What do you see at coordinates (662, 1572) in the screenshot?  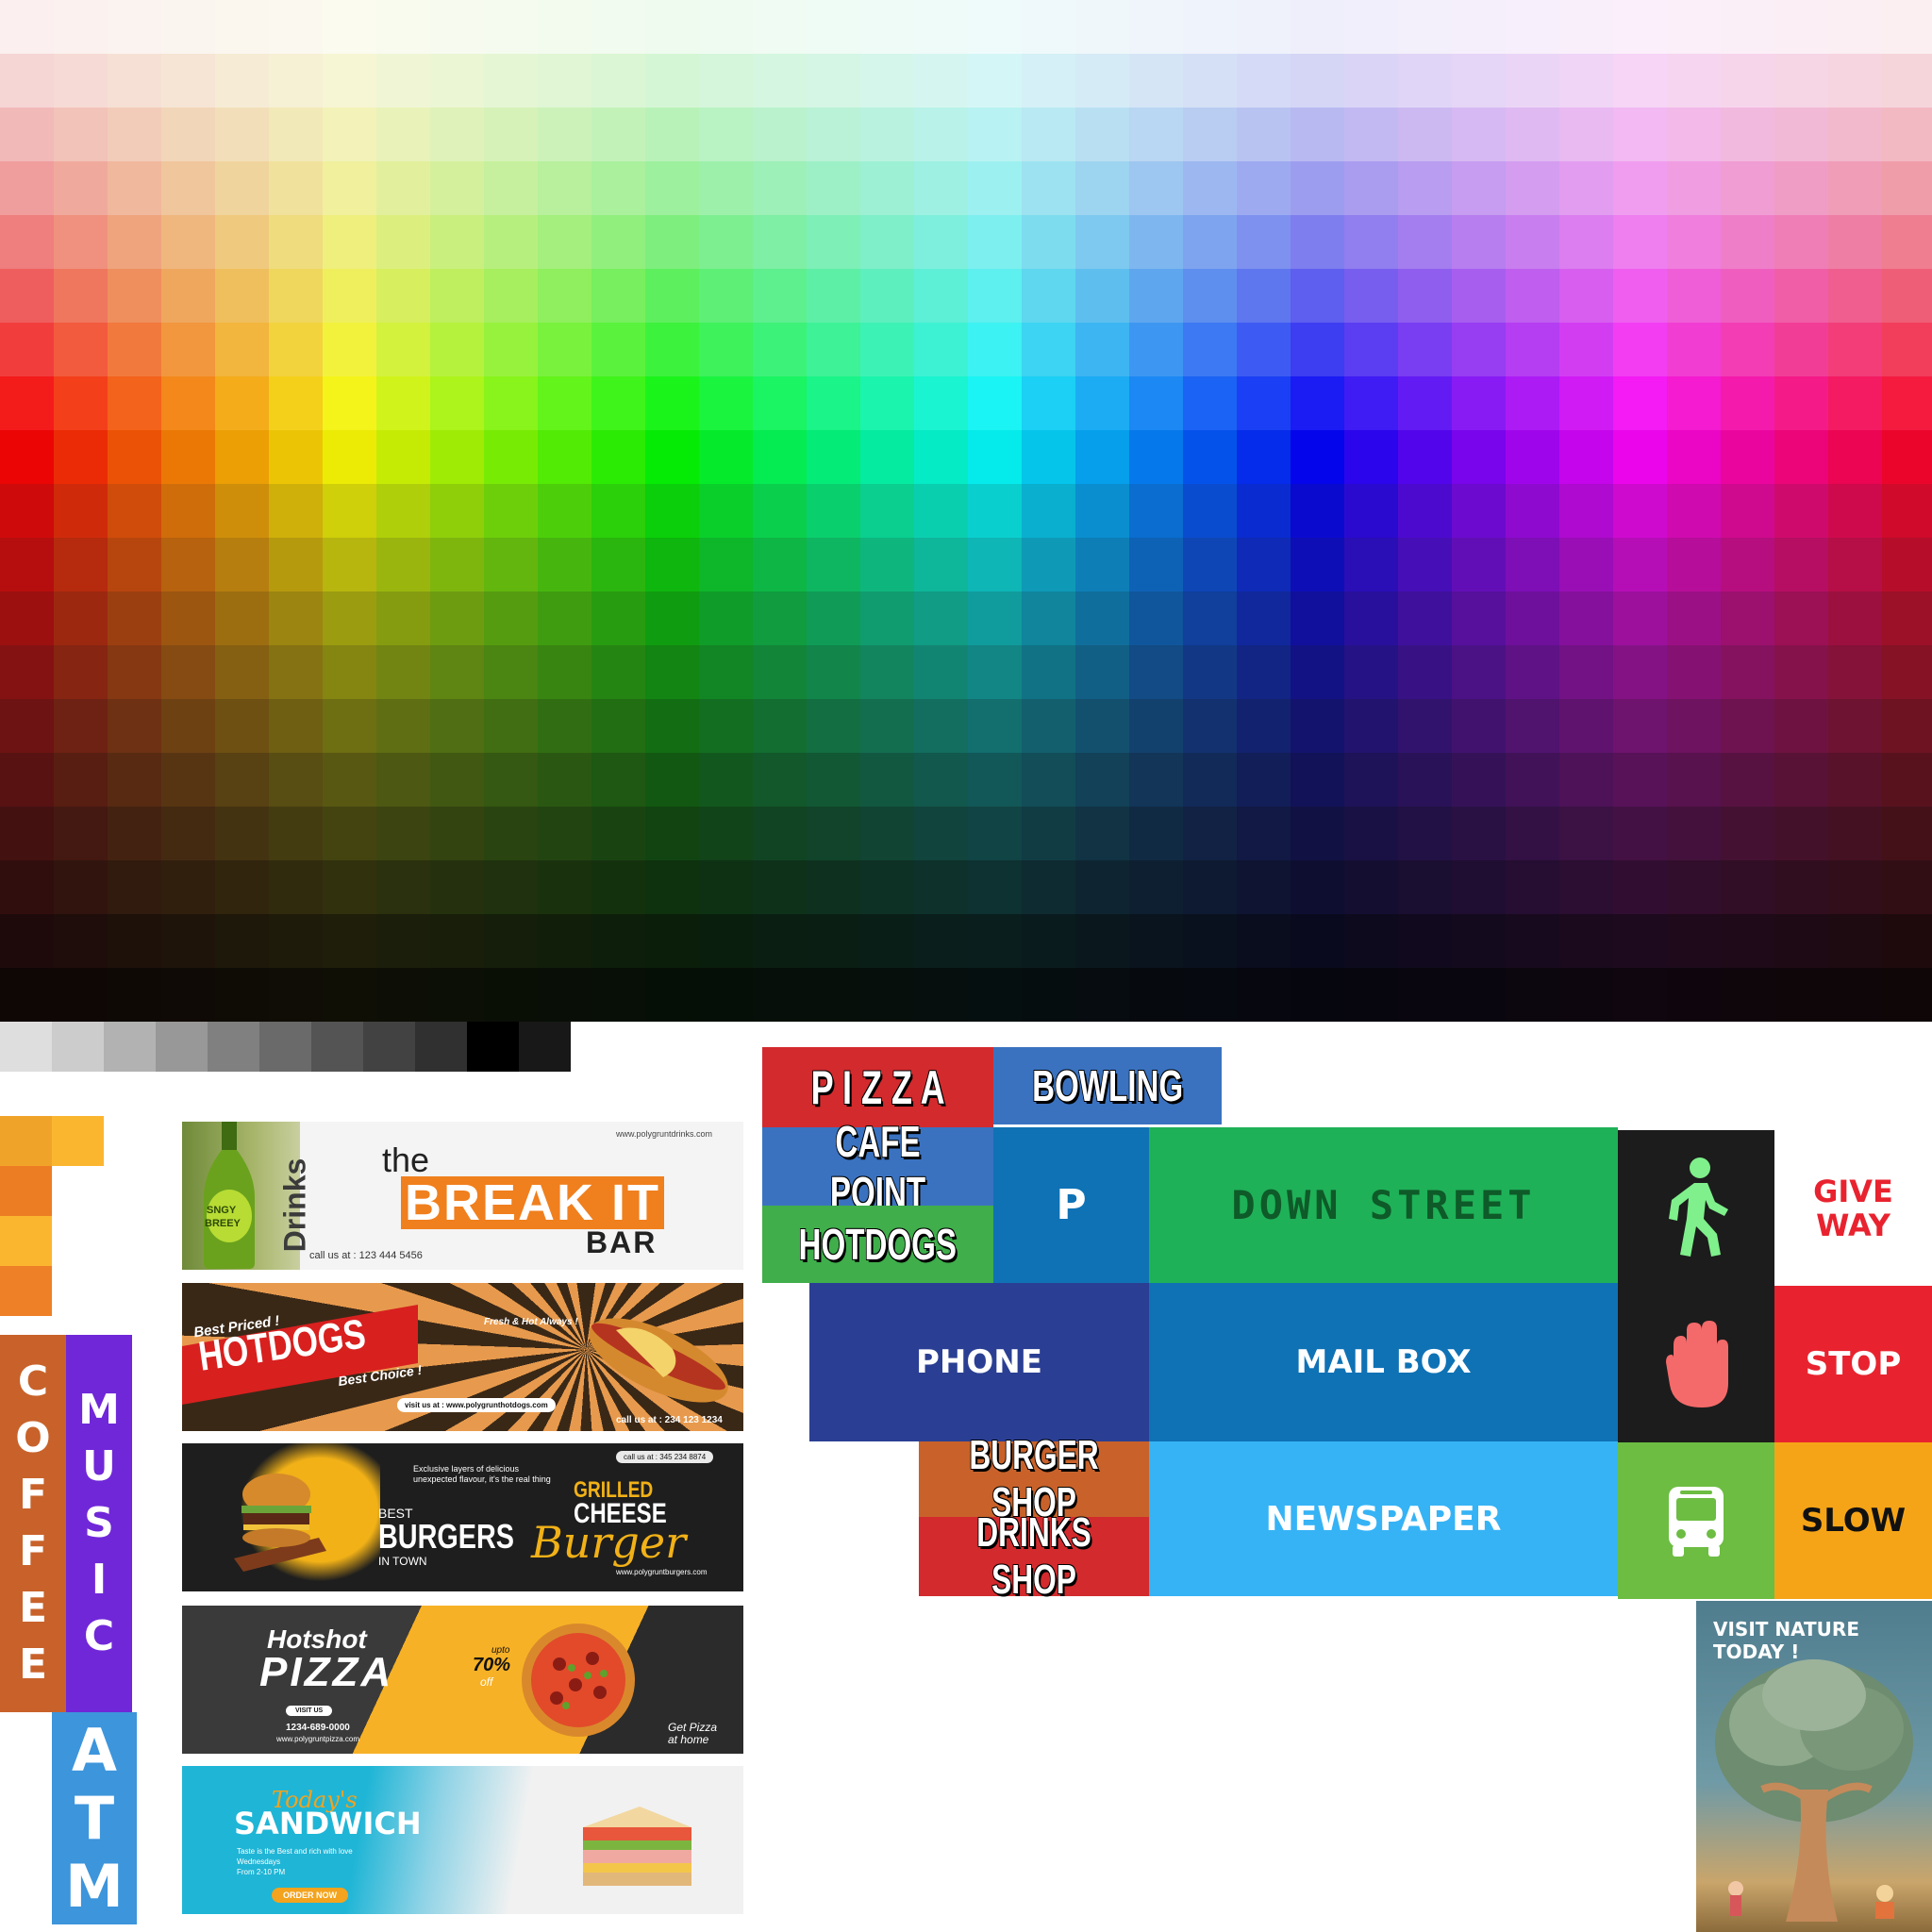 I see `burgers-url: www.polygruntburgers.com` at bounding box center [662, 1572].